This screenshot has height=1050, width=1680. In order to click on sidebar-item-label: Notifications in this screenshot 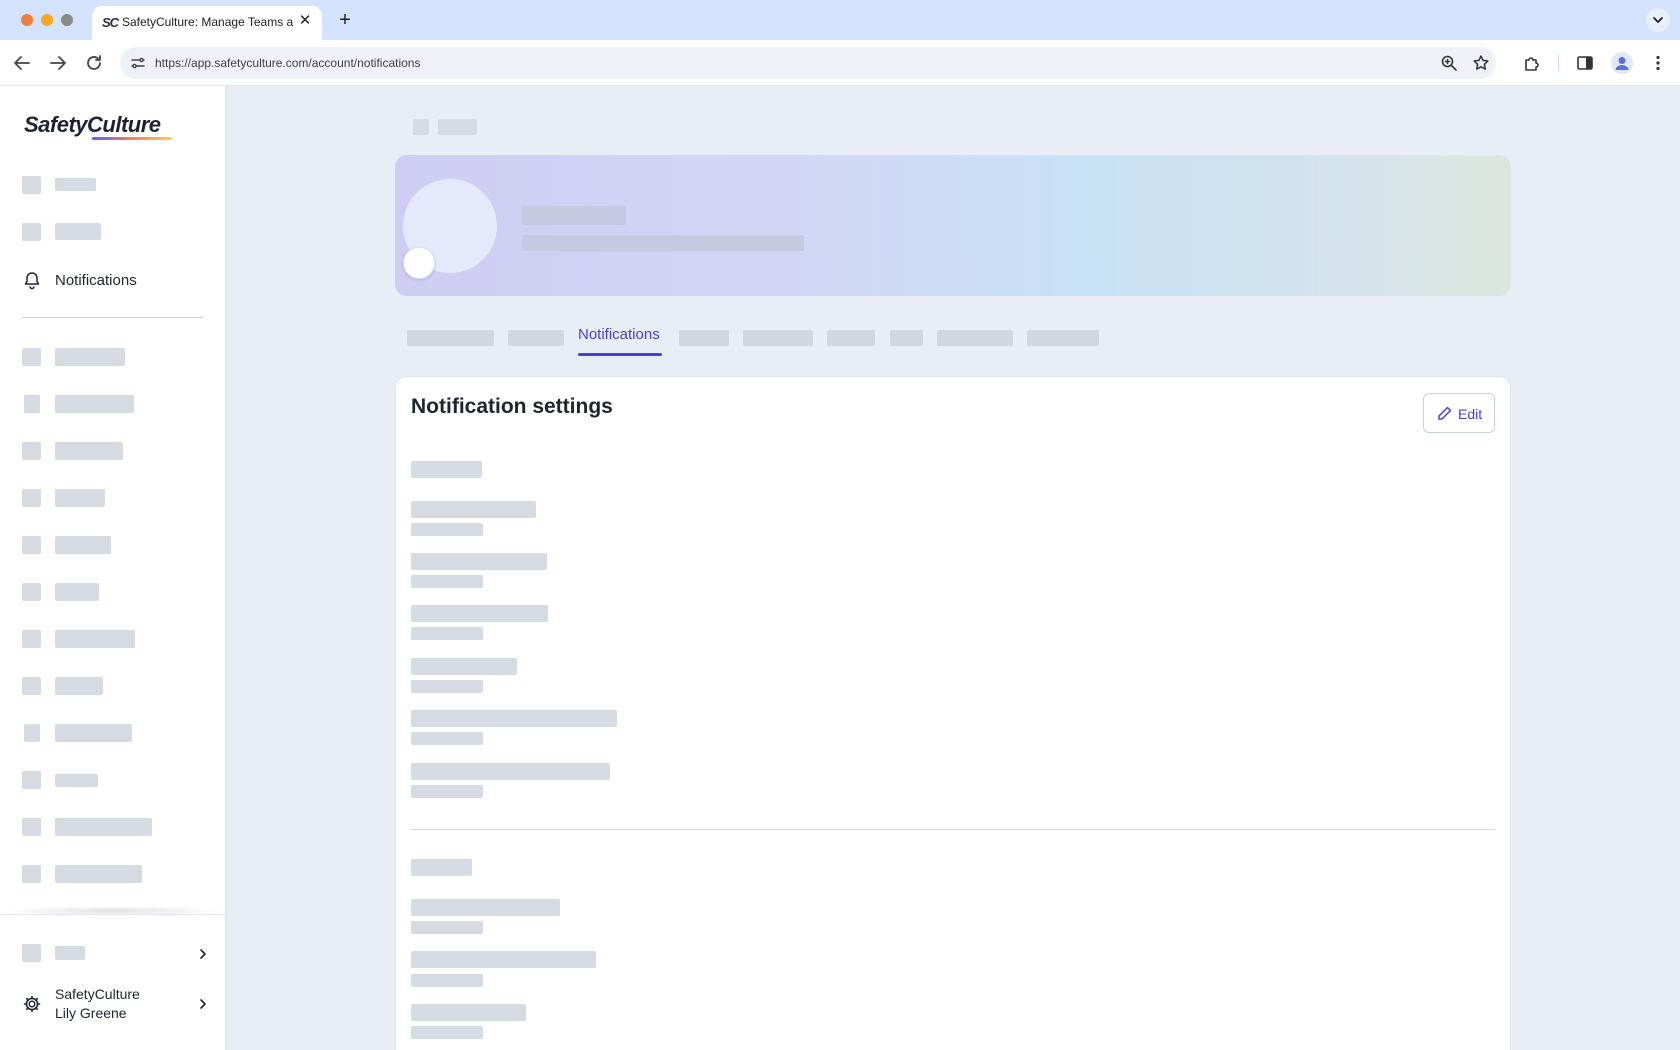, I will do `click(96, 280)`.